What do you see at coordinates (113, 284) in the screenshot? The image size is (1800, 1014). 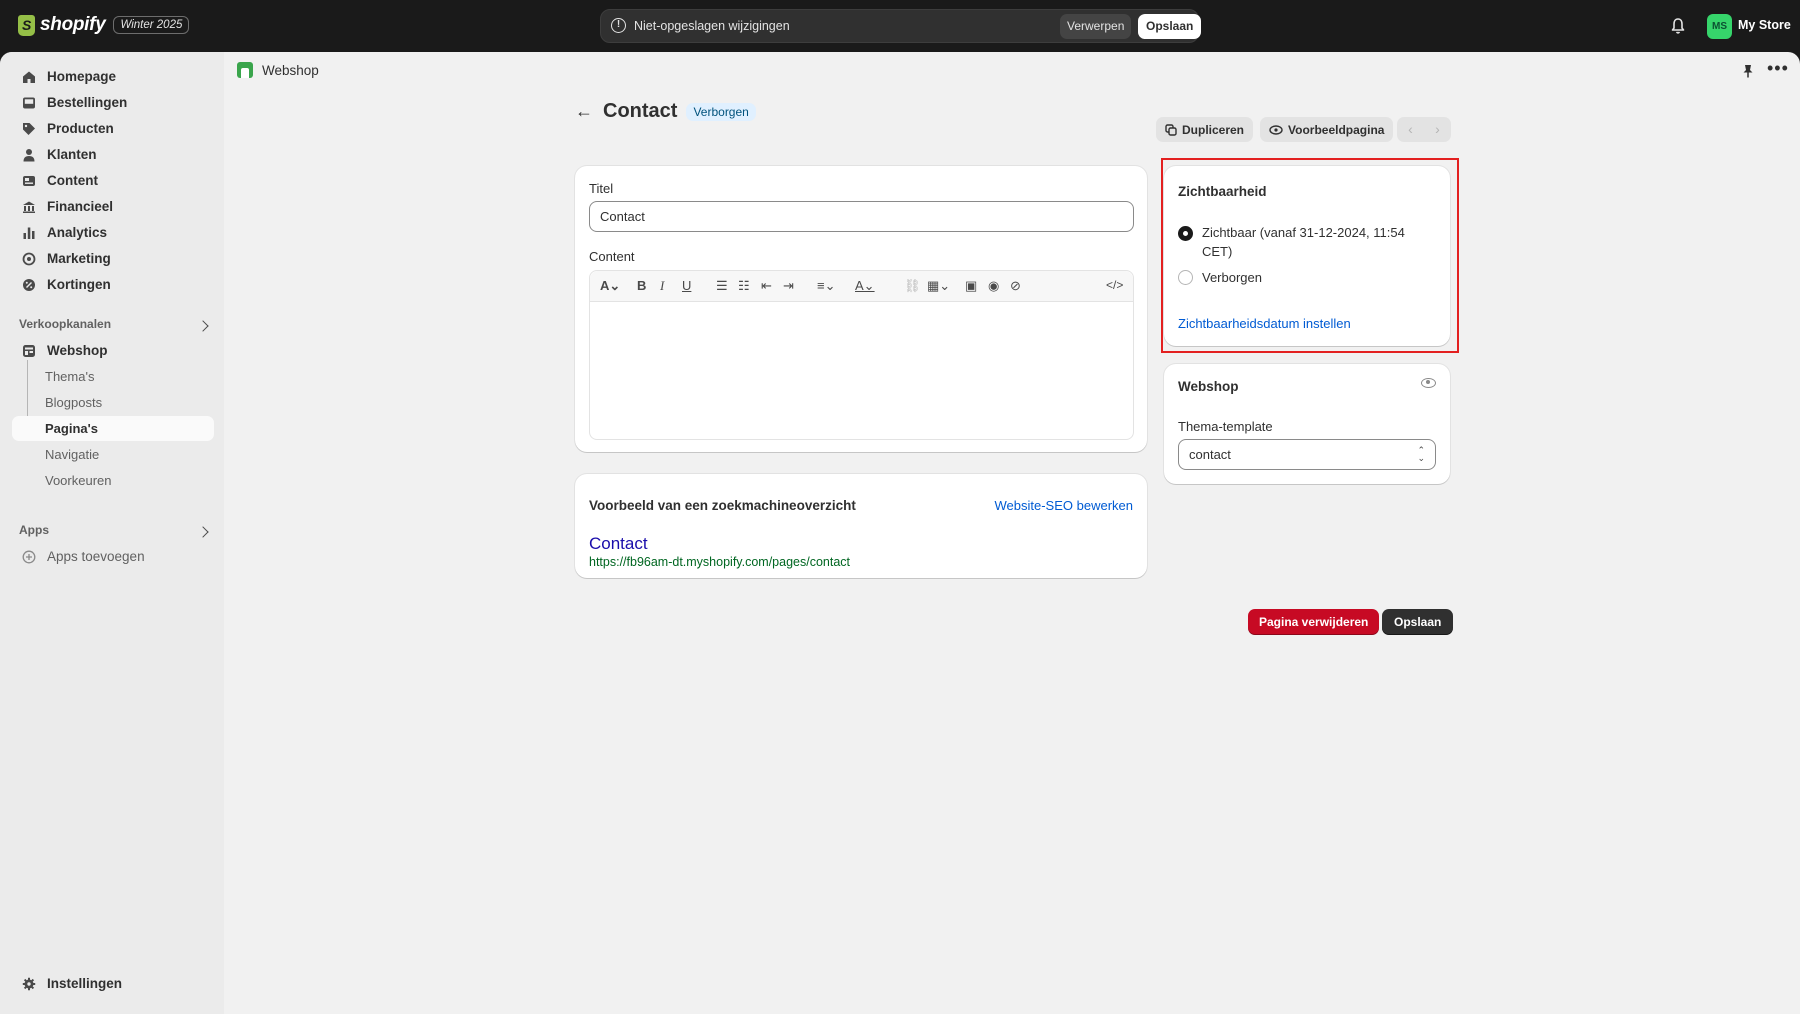 I see `sidebar-item-discounts: Kortingen` at bounding box center [113, 284].